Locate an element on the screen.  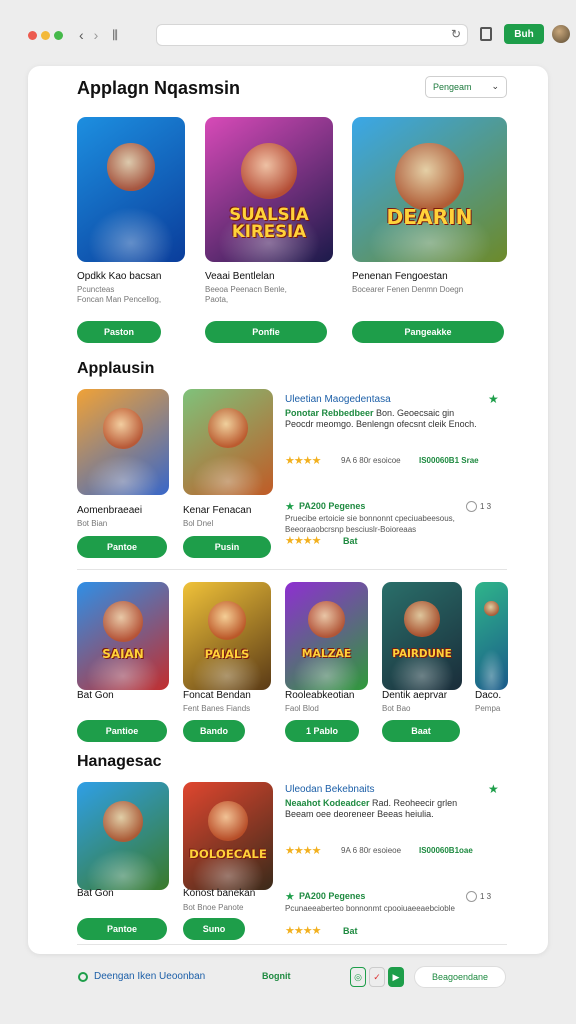
page-title: Applagn Nqasmsin is located at coordinates (159, 88).